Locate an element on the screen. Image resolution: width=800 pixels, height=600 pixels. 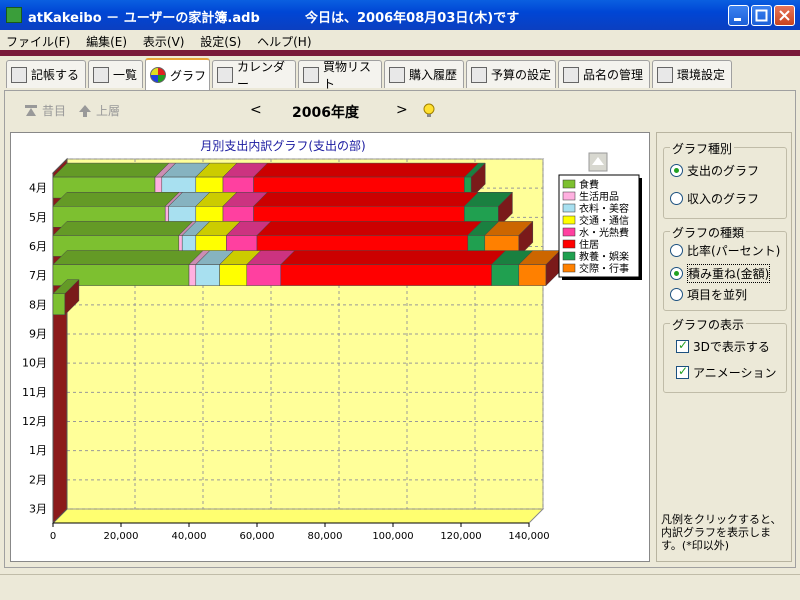
graph-kind-title: グラフの種類 is located at coordinates (708, 232).